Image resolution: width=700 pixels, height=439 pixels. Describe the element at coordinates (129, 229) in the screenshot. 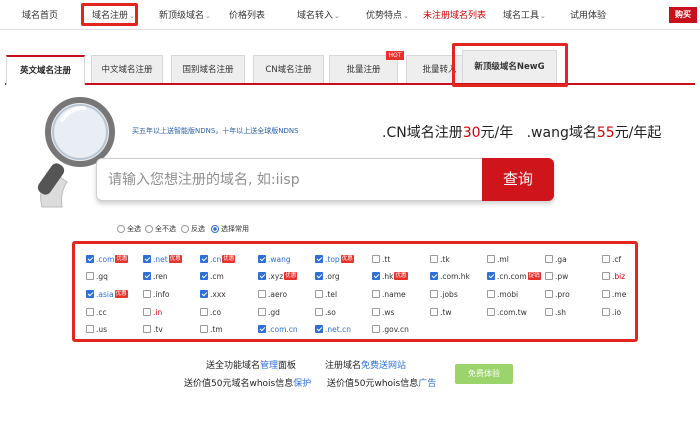

I see `select-option-0: 全选` at that location.